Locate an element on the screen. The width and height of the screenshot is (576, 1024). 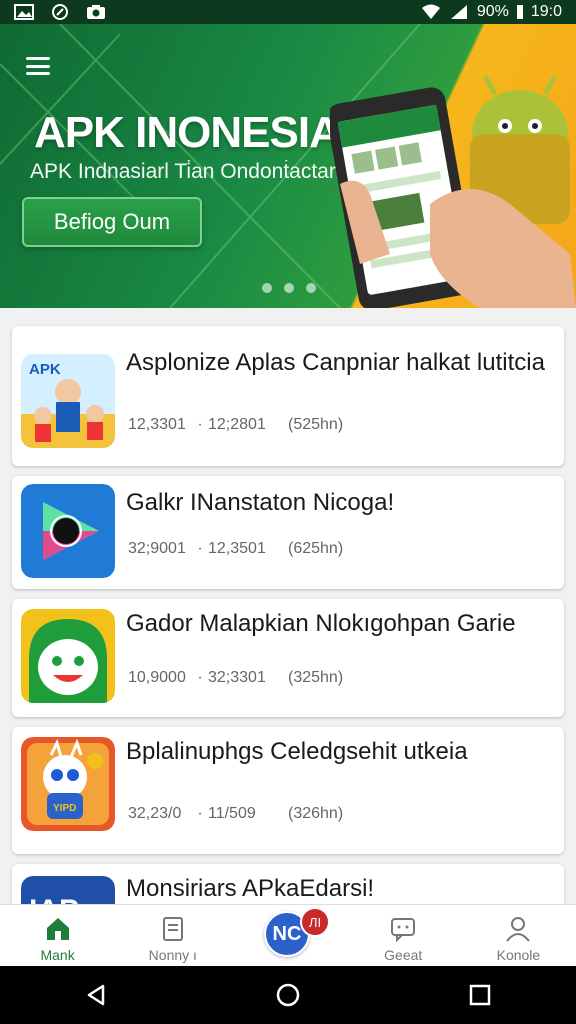
app-rating-count: 12,3501 is located at coordinates (237, 548).